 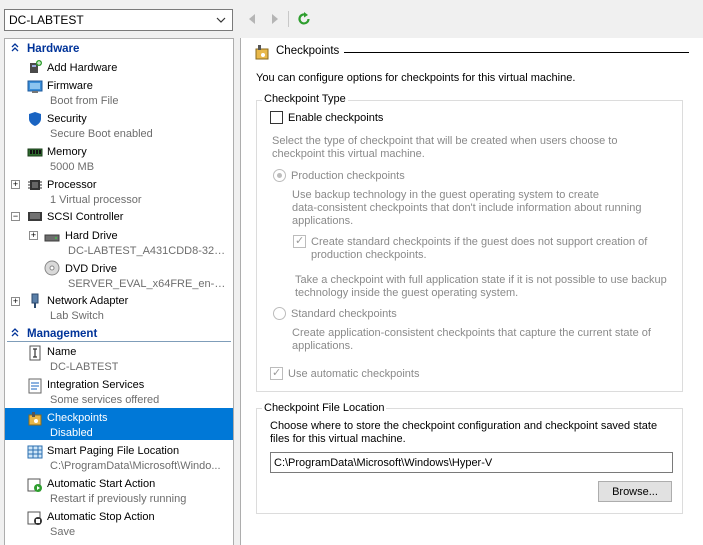 I want to click on section-management: Management, so click(x=119, y=333).